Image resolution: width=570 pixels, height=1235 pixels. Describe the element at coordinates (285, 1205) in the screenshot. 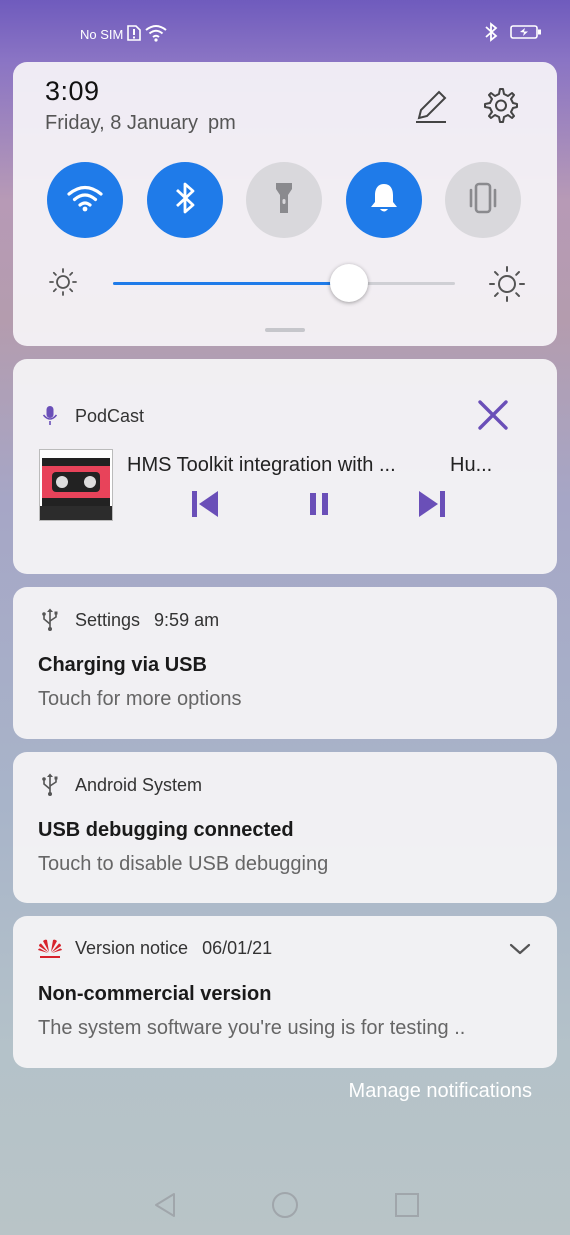

I see `home-icon` at that location.